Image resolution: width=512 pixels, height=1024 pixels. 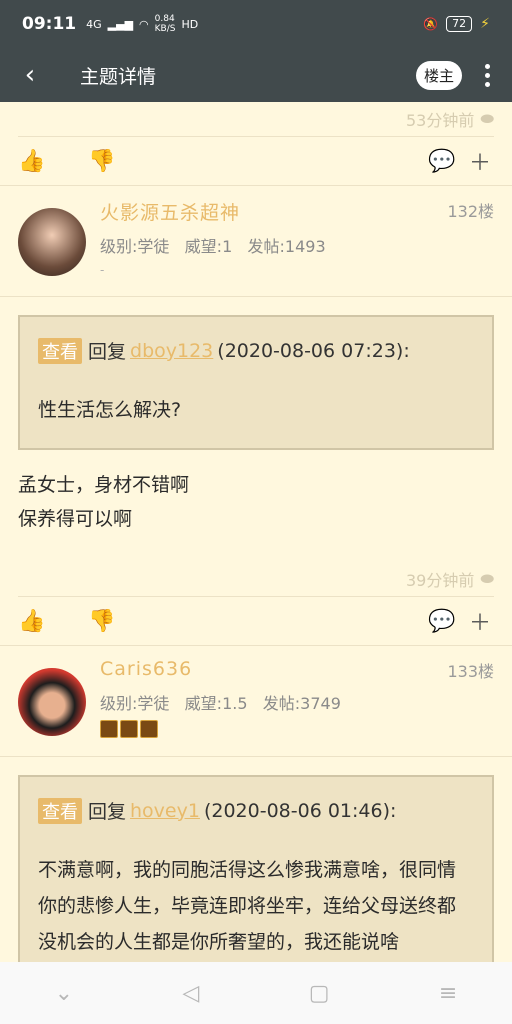 I want to click on post-time: 53分钟前, so click(x=440, y=120).